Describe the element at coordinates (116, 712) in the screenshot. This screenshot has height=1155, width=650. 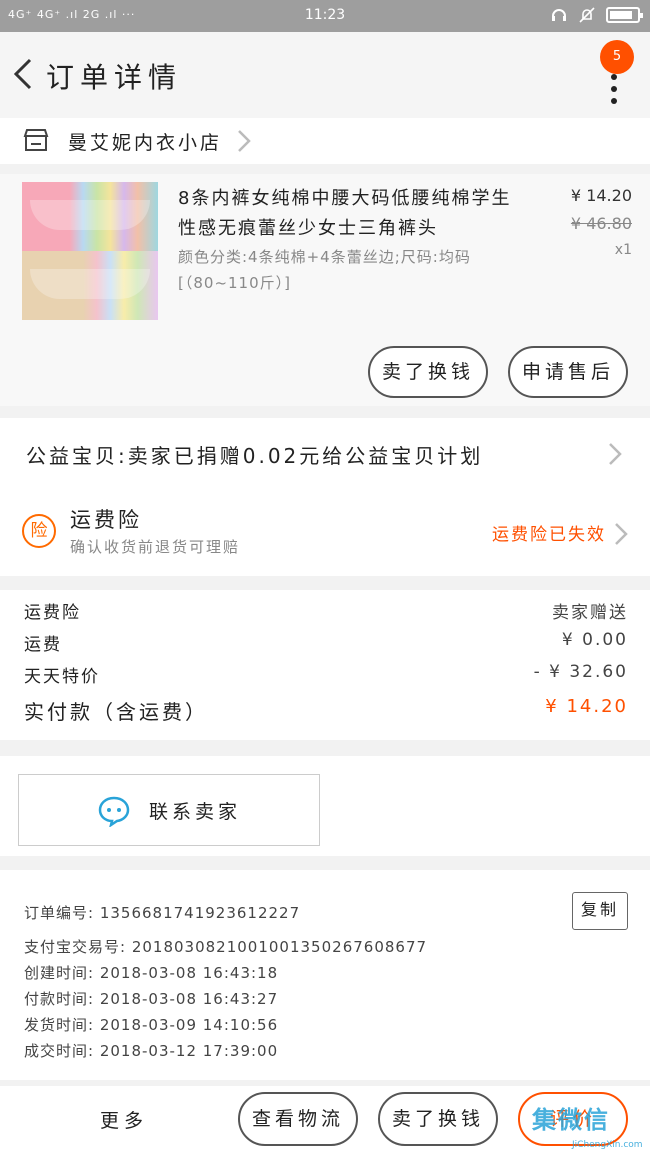
I see `total-label: 实付款（含运费）` at that location.